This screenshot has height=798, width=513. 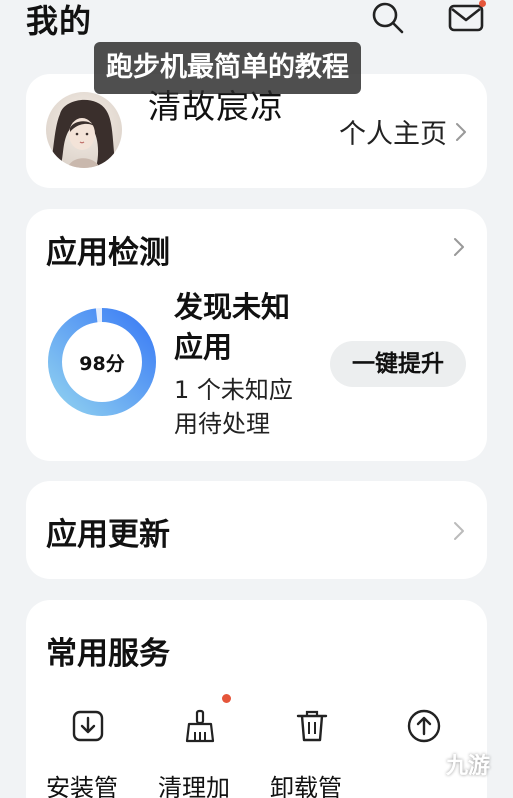 I want to click on app-update-card: 应用更新, so click(x=256, y=530).